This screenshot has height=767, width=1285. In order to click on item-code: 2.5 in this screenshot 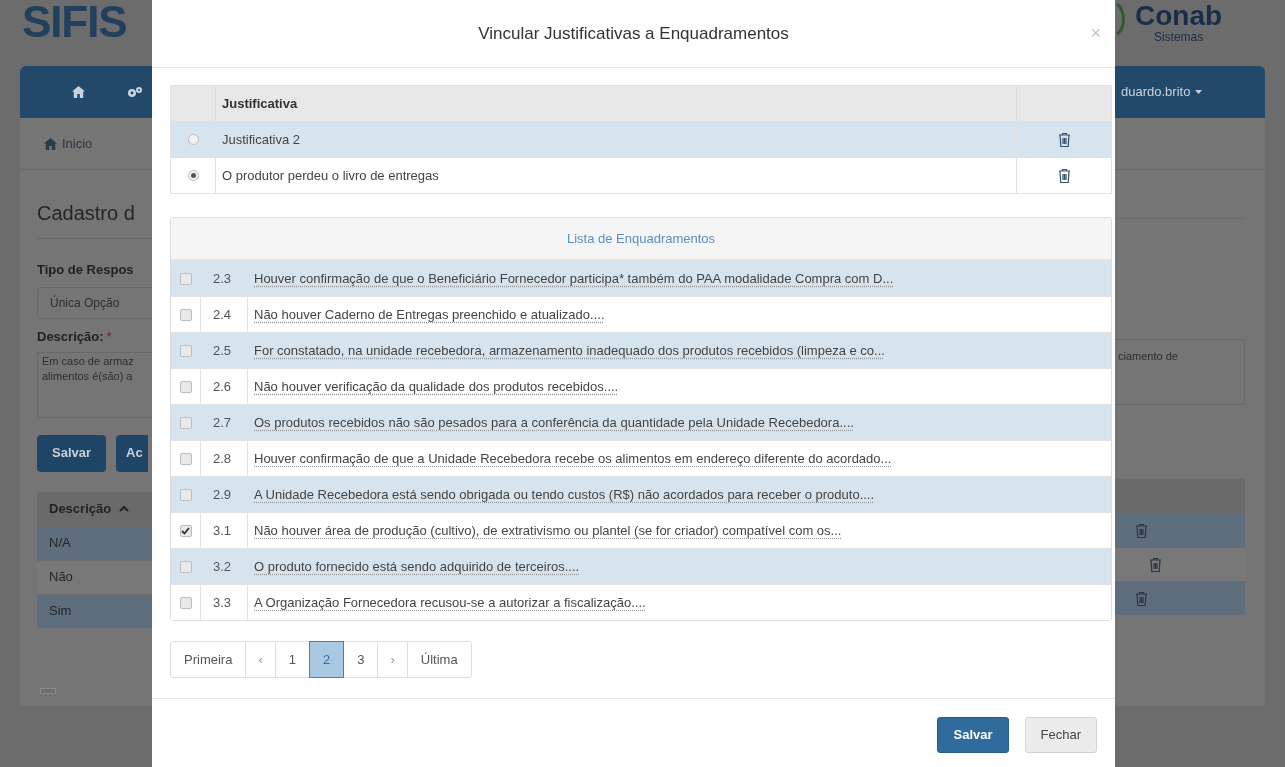, I will do `click(222, 350)`.